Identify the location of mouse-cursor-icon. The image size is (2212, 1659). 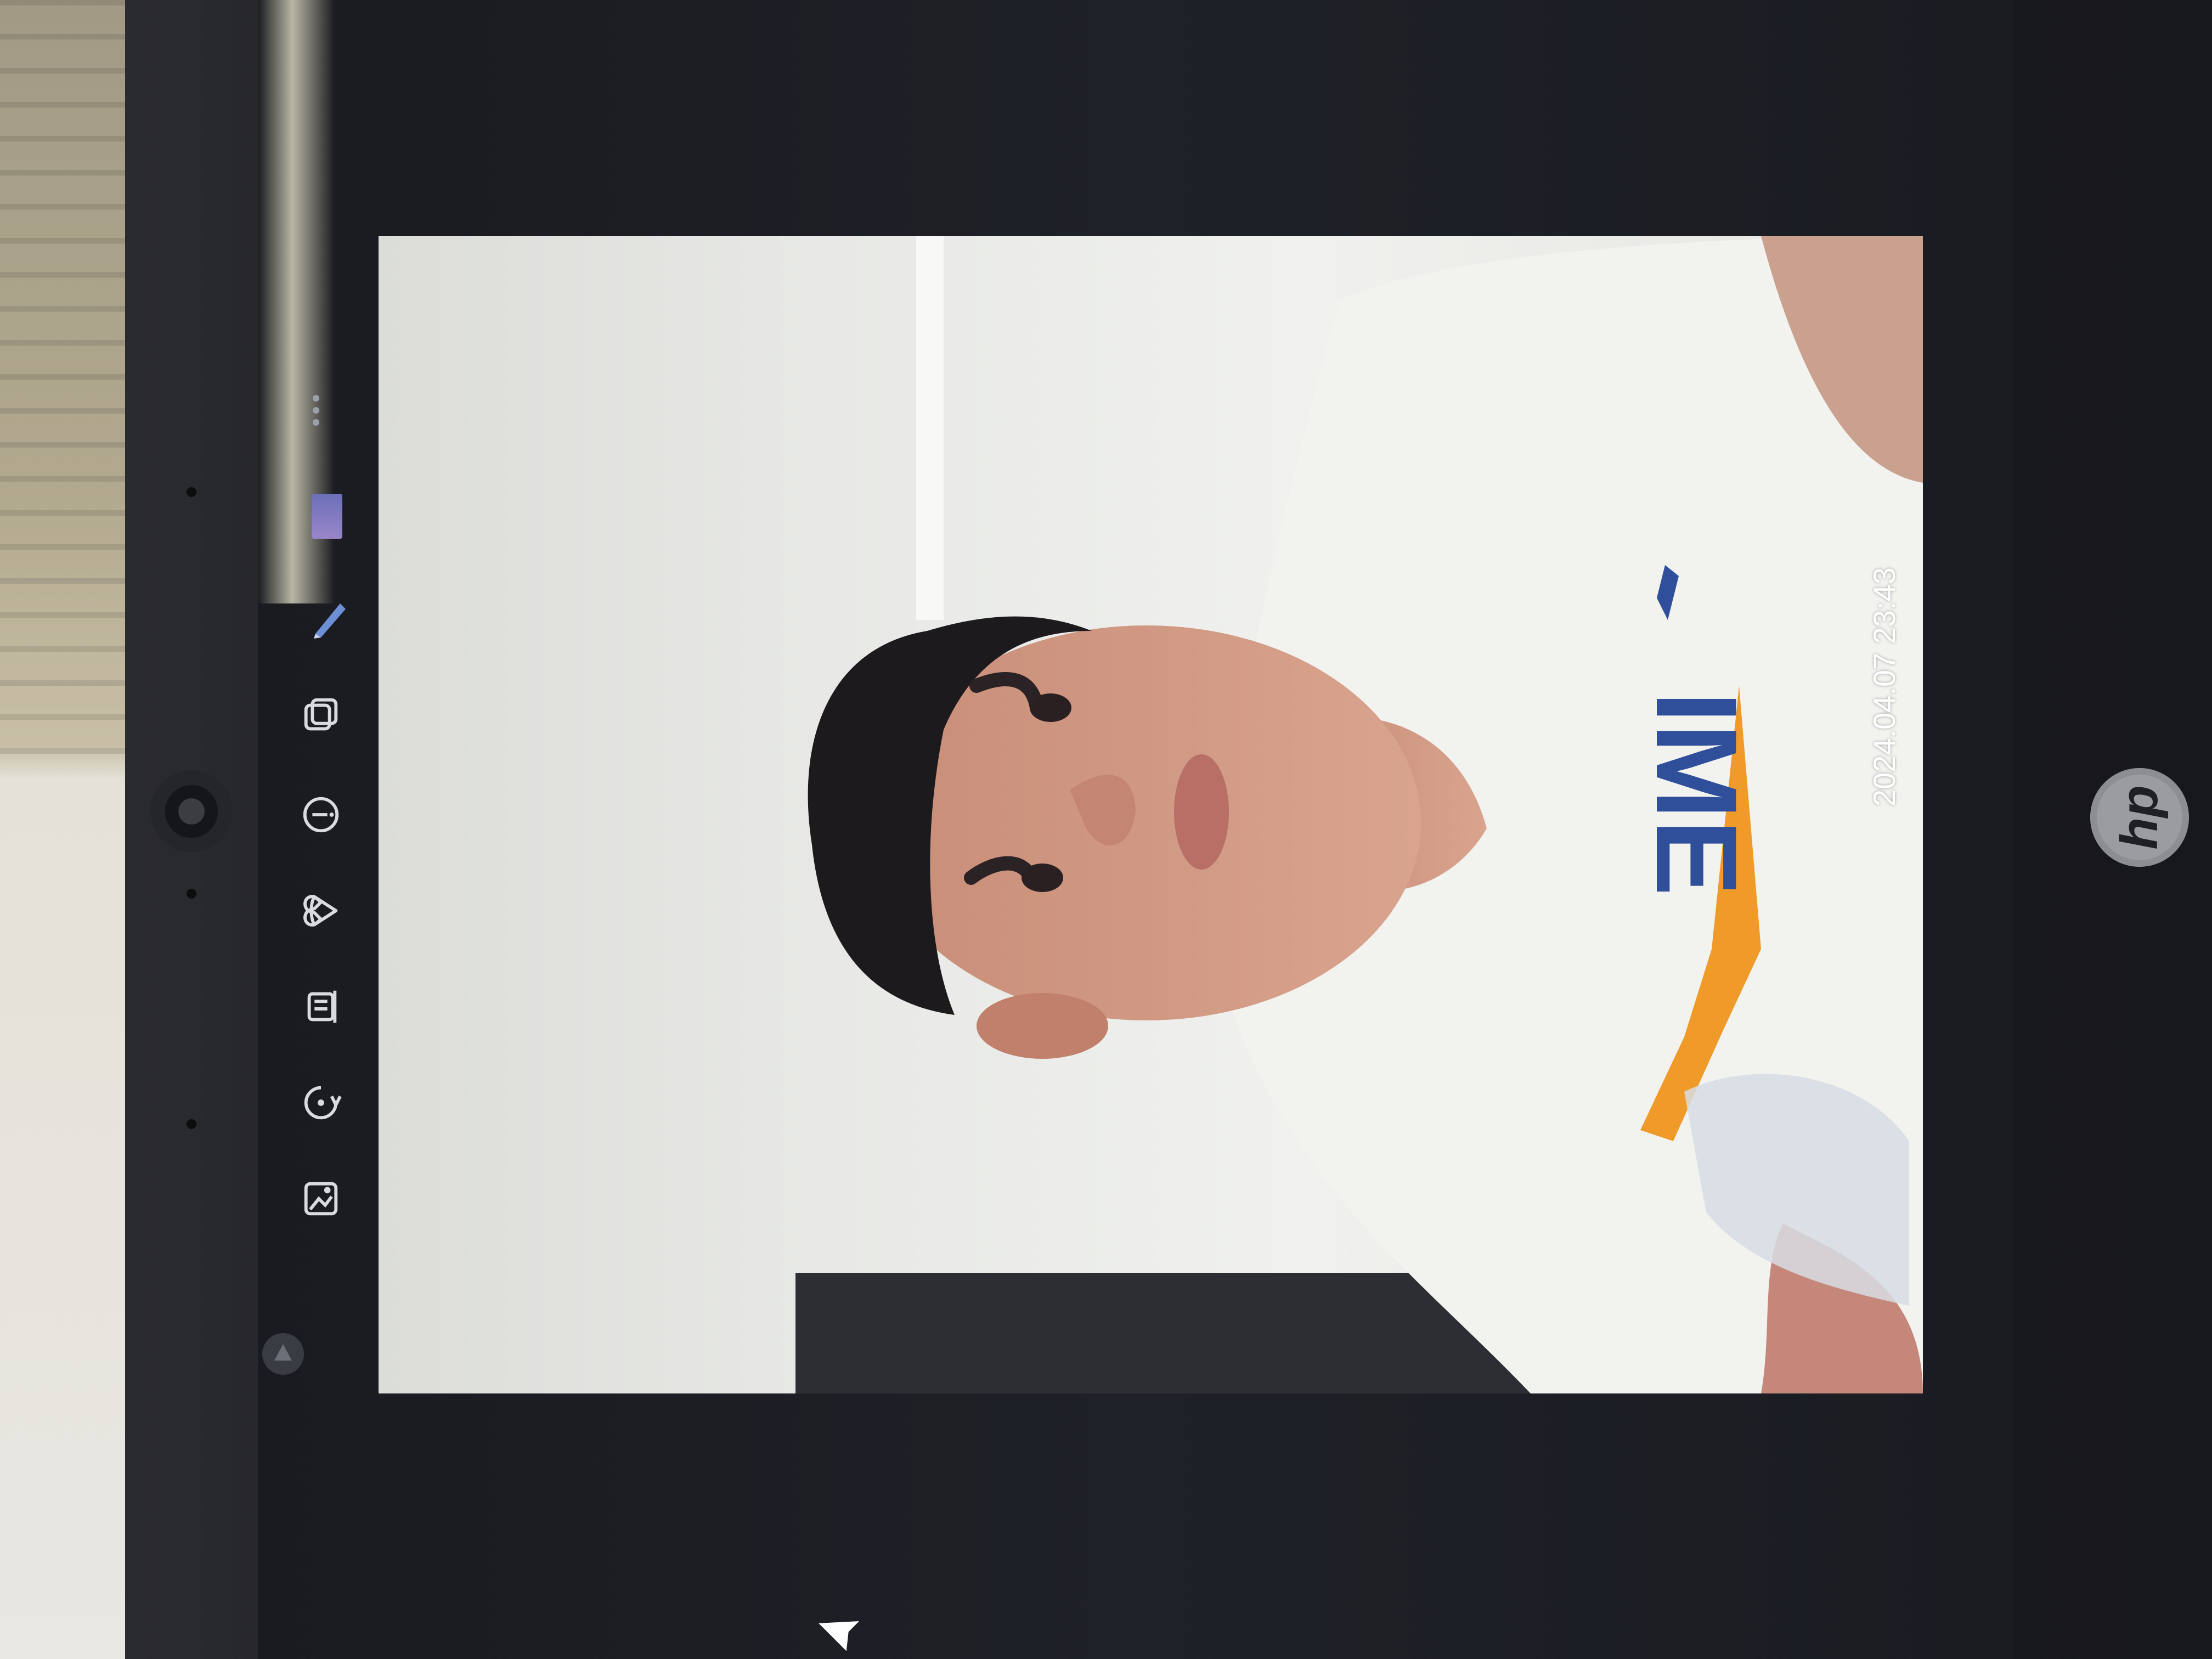
(840, 1636).